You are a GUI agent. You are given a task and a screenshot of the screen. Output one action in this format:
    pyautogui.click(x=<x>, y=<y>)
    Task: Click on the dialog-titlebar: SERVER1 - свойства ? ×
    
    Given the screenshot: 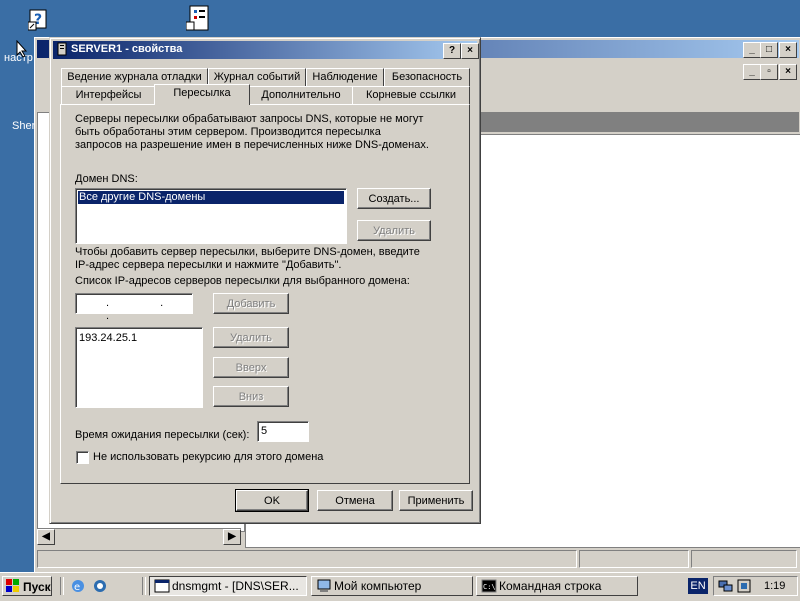 What is the action you would take?
    pyautogui.click(x=266, y=50)
    